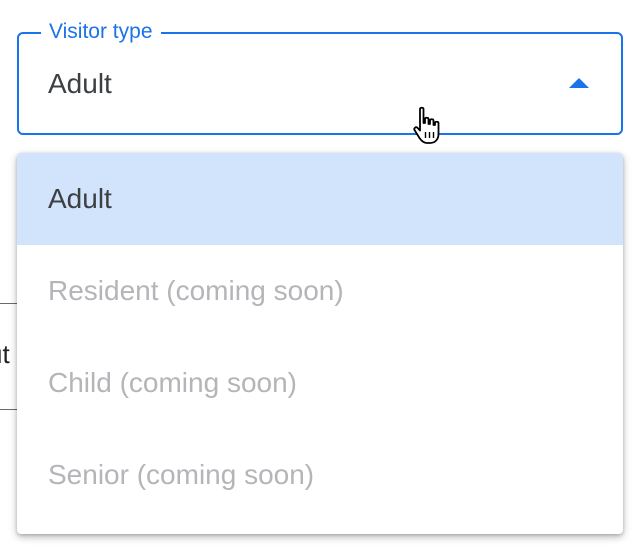  Describe the element at coordinates (579, 83) in the screenshot. I see `arrow-up-icon` at that location.